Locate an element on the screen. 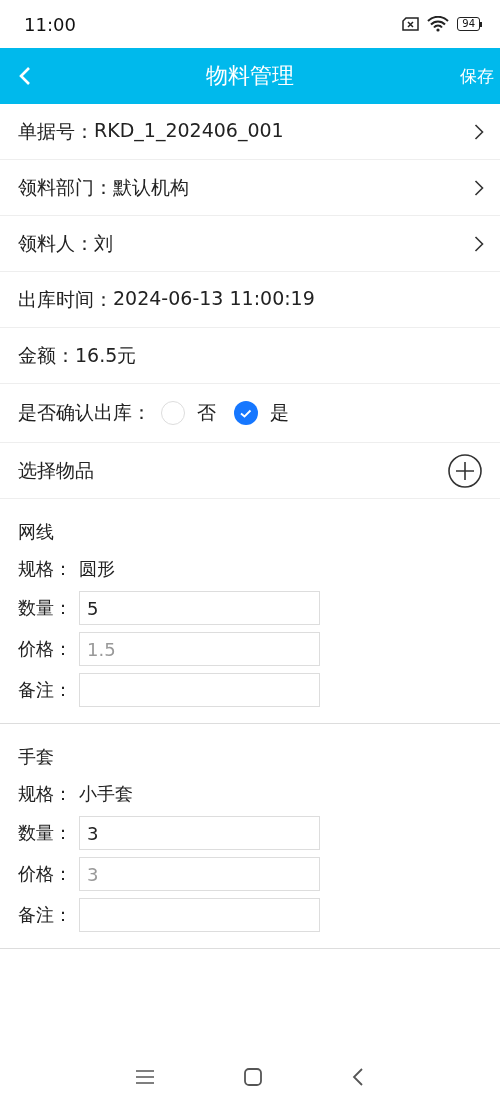 The width and height of the screenshot is (500, 1111). menu-icon is located at coordinates (145, 1077).